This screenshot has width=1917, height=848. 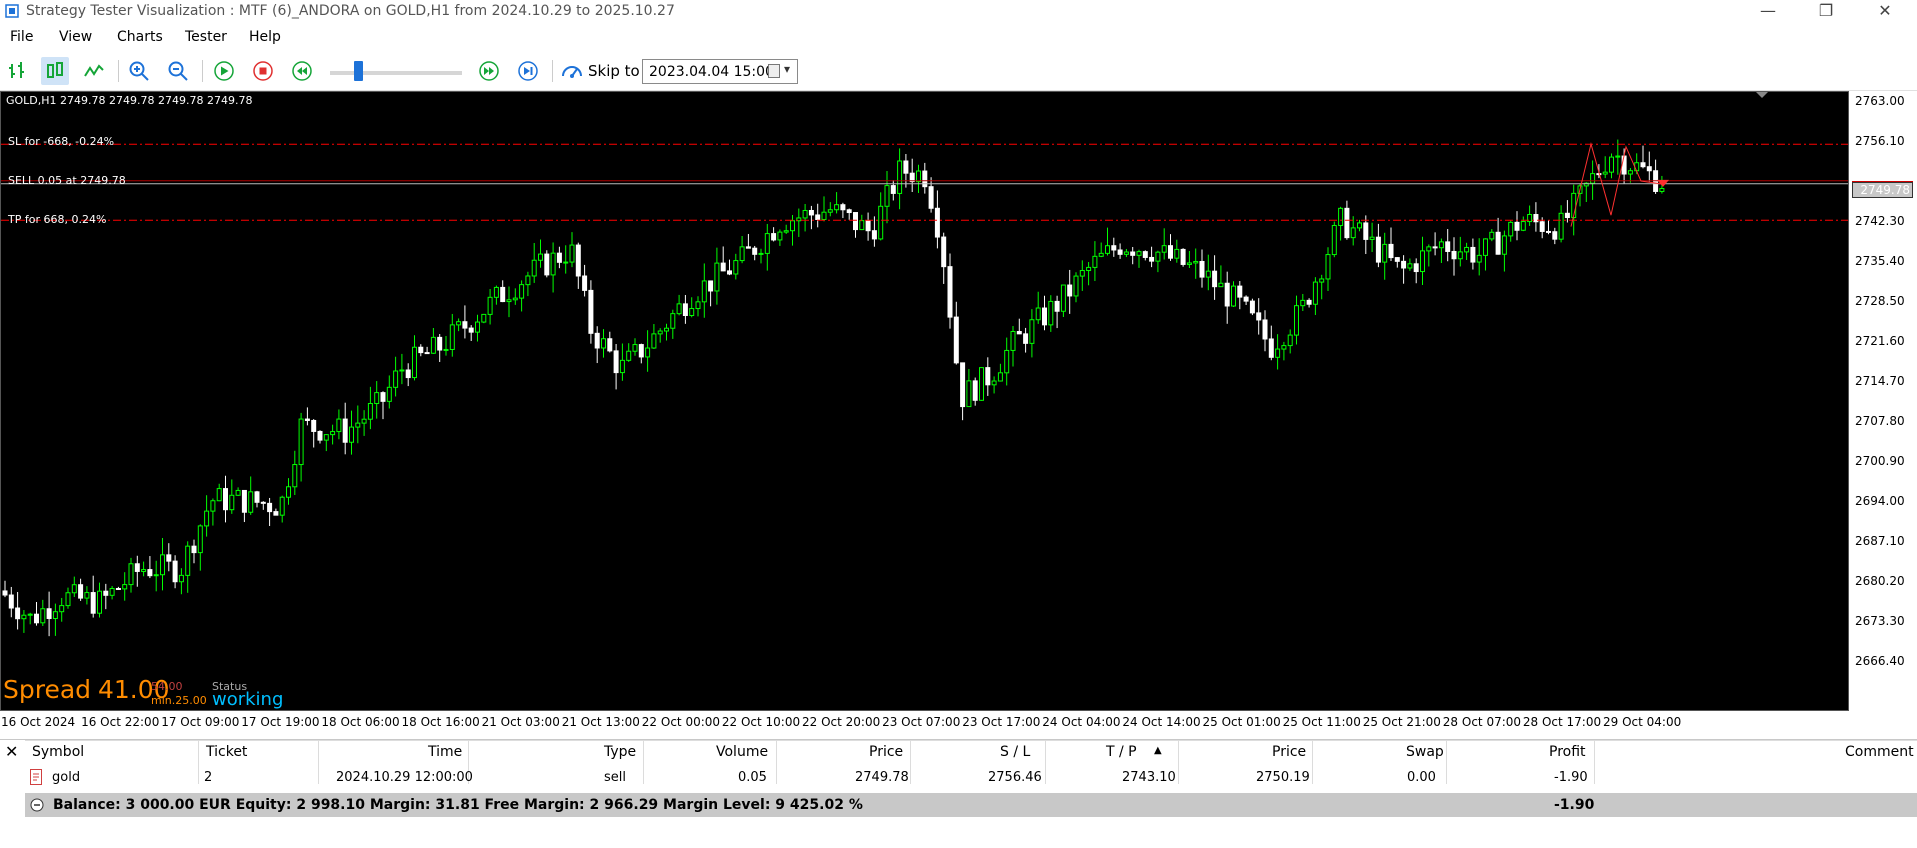 What do you see at coordinates (1880, 581) in the screenshot?
I see `price-tick-label: 2680.20` at bounding box center [1880, 581].